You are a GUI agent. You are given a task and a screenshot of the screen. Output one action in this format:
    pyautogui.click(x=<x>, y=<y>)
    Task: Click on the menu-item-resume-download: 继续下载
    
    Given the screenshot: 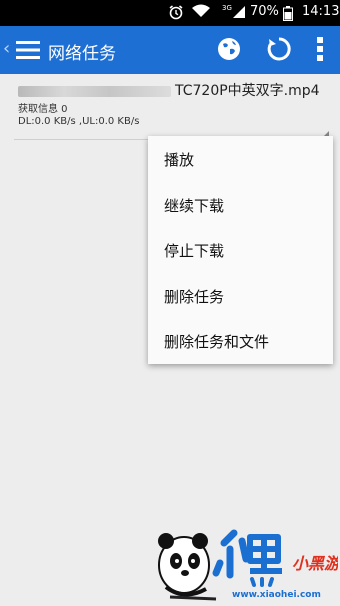 What is the action you would take?
    pyautogui.click(x=240, y=205)
    